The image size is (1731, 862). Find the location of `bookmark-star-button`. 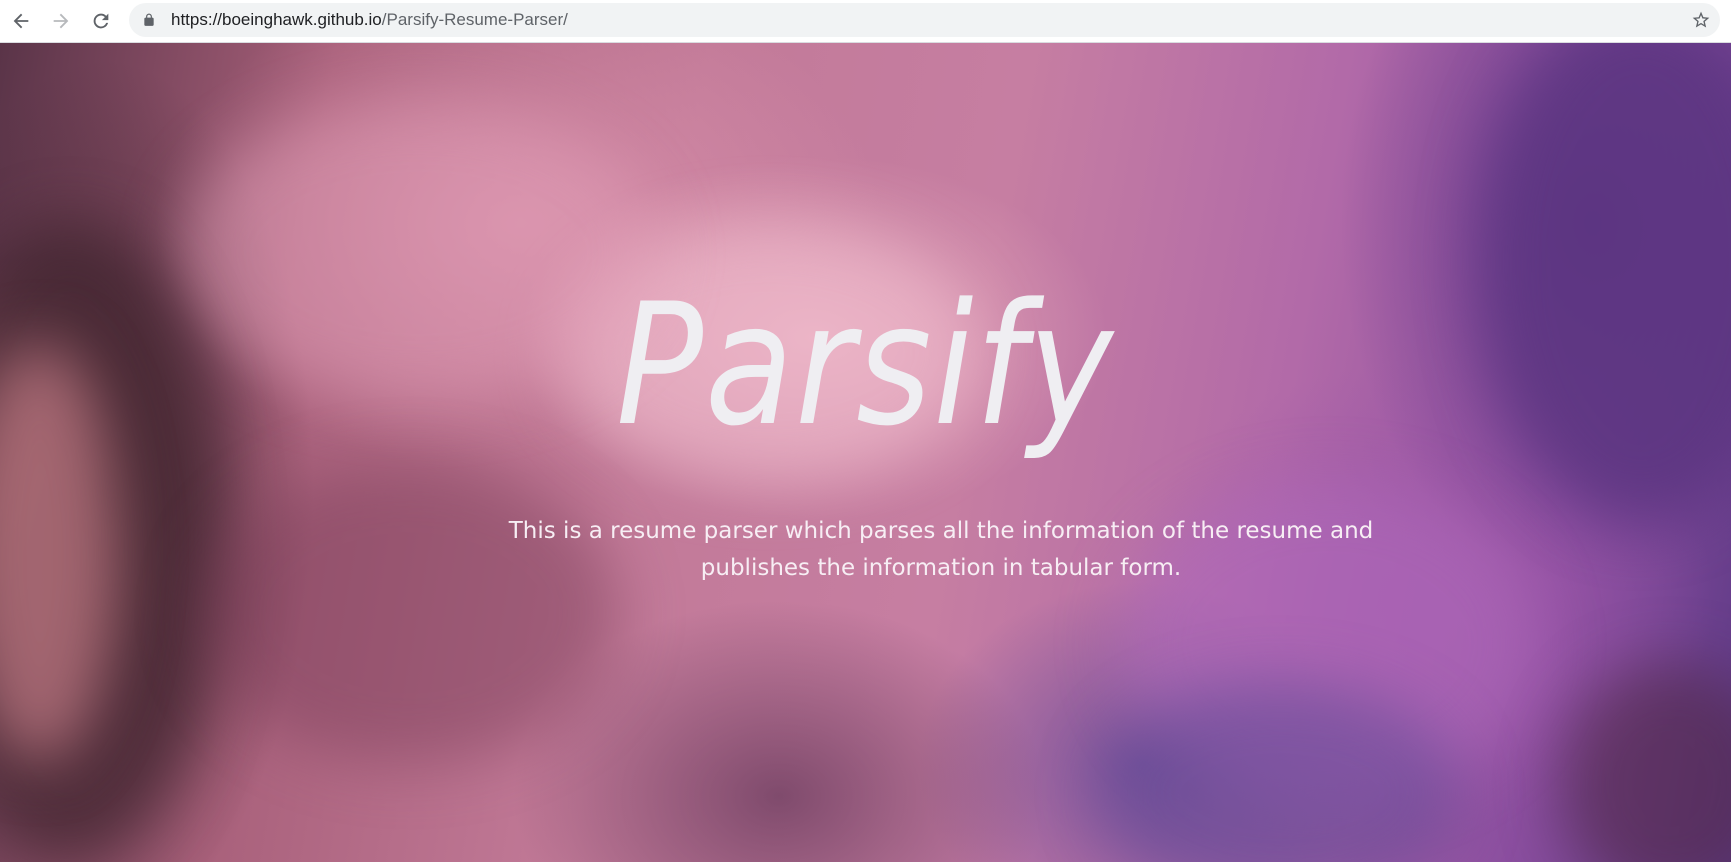

bookmark-star-button is located at coordinates (1701, 20).